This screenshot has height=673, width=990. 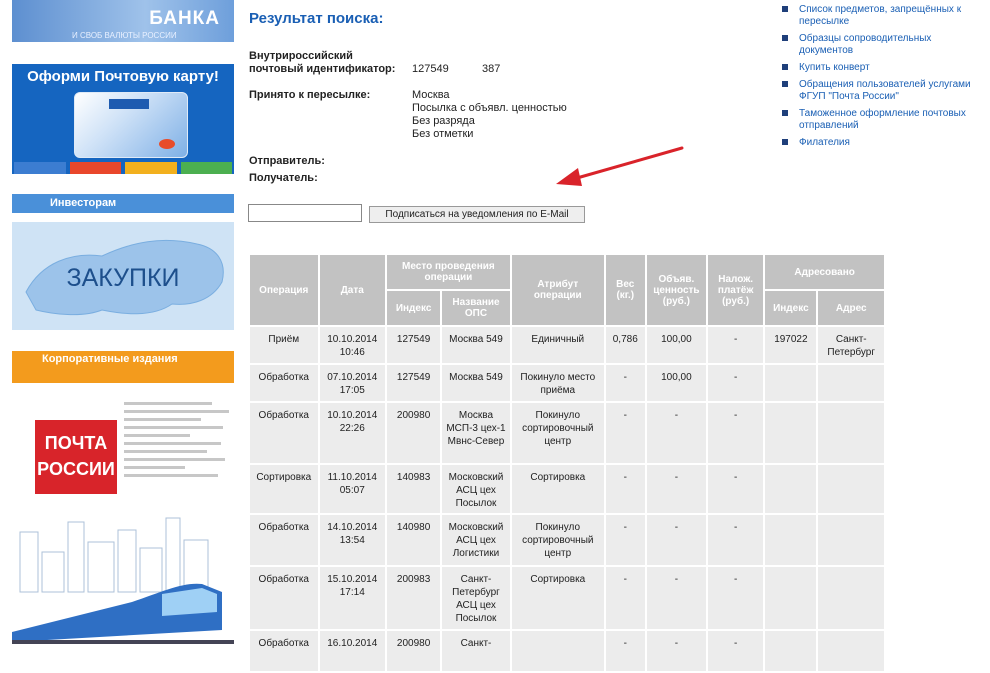 I want to click on cell-index: 140980, so click(x=414, y=540).